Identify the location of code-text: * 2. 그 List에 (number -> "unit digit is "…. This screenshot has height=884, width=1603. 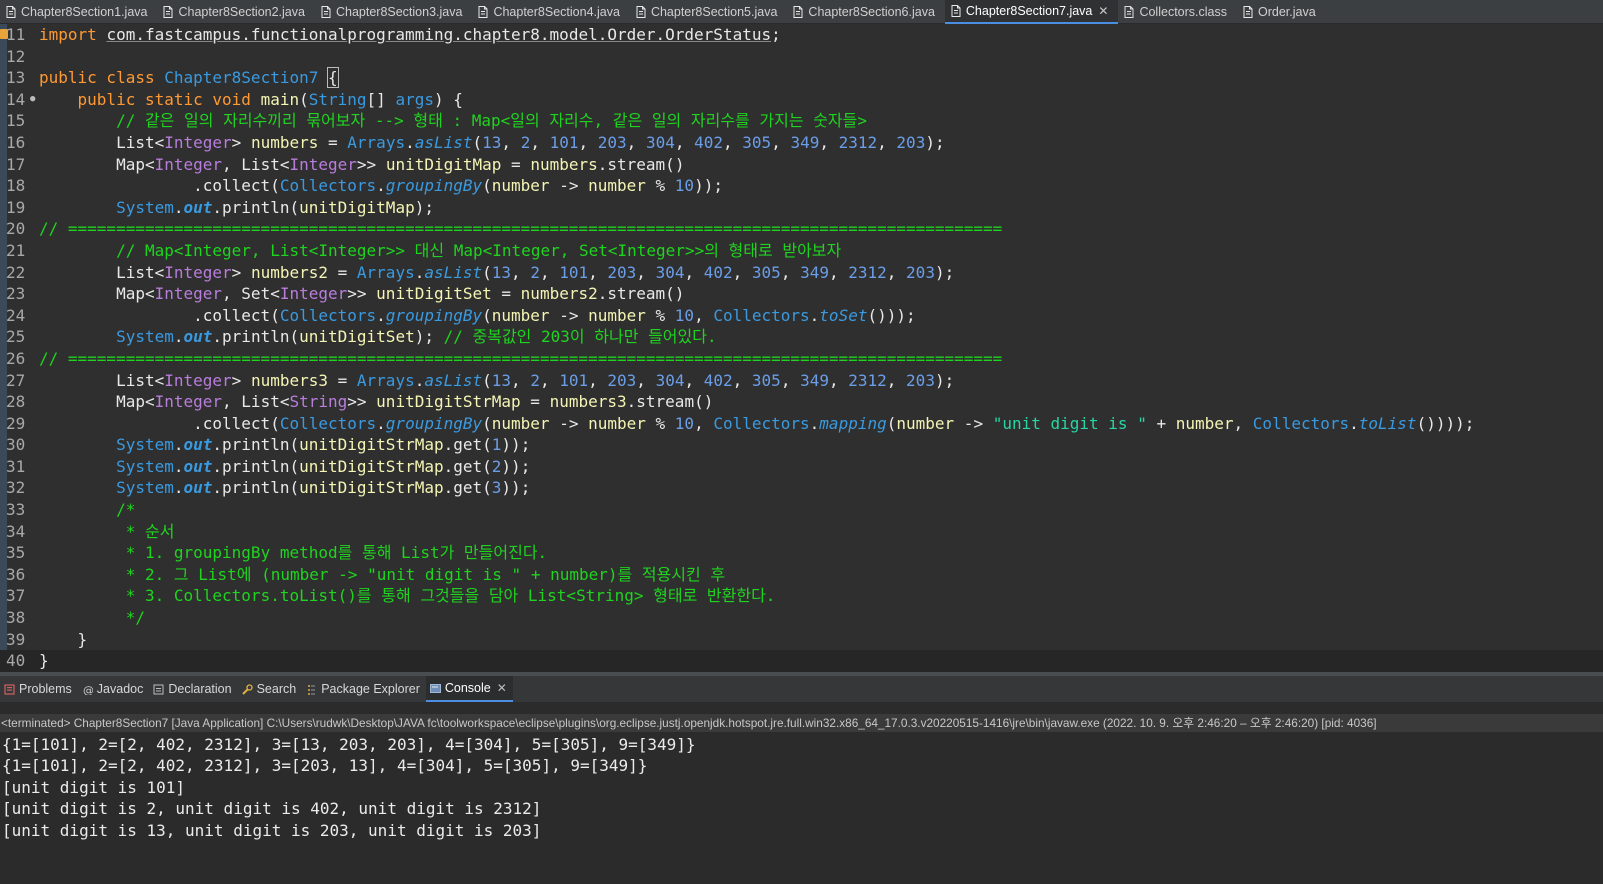
(382, 575).